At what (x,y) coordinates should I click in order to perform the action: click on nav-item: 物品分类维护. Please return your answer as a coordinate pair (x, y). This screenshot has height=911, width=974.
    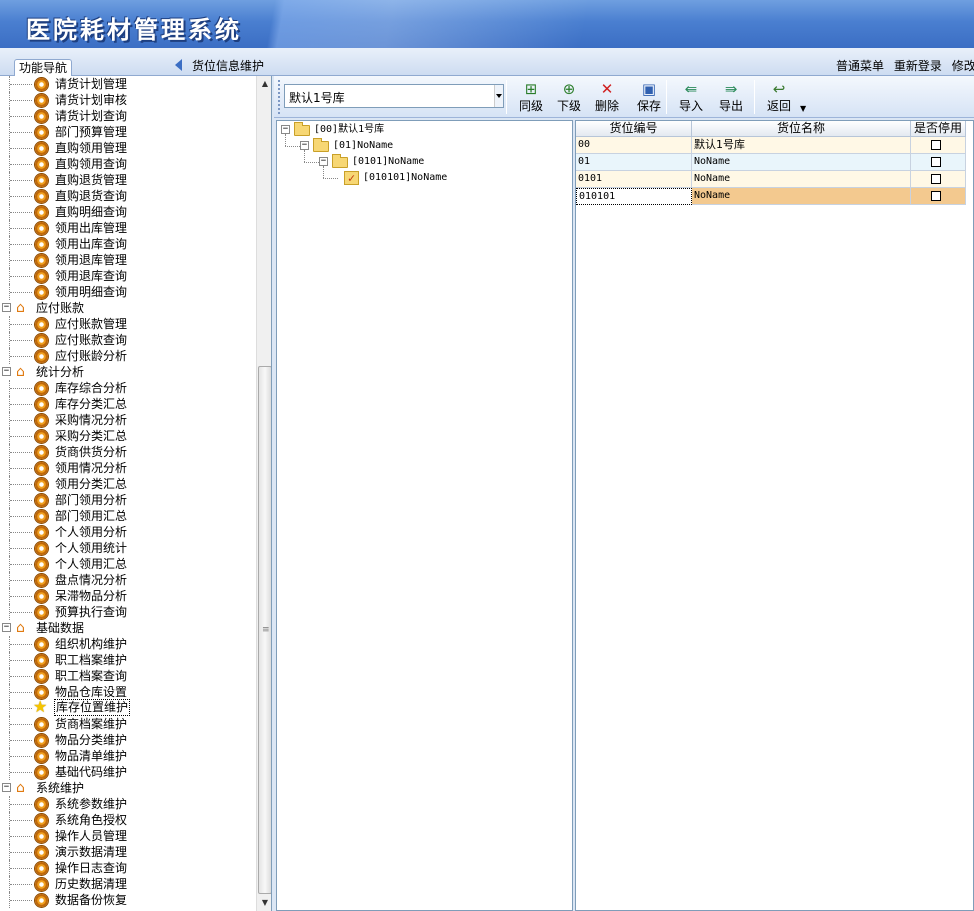
    Looking at the image, I should click on (128, 740).